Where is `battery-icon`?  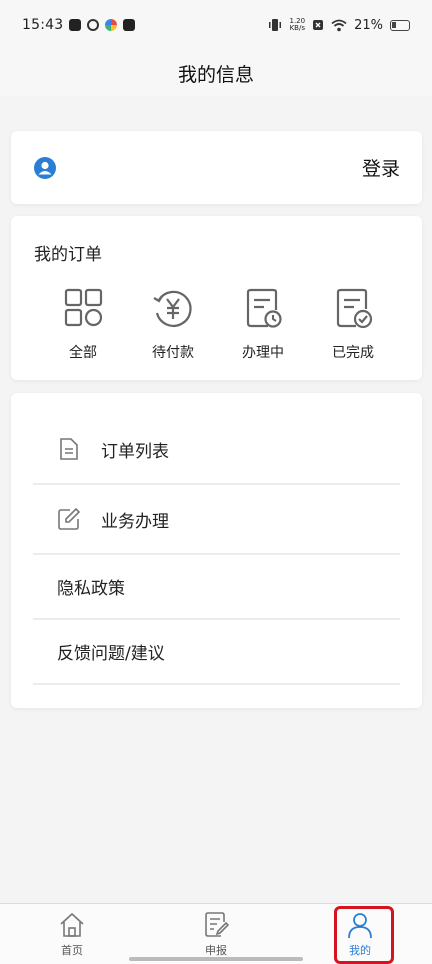
battery-icon is located at coordinates (400, 25).